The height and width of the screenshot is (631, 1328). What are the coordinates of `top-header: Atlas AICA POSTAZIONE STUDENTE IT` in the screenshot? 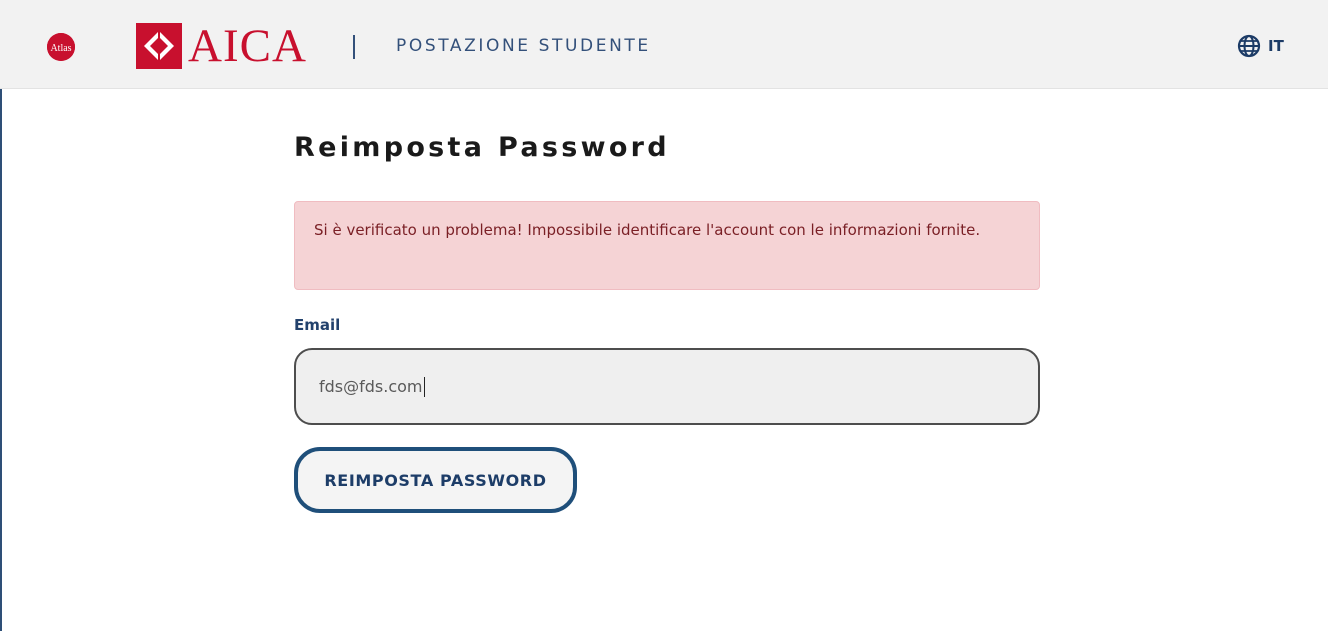 It's located at (664, 44).